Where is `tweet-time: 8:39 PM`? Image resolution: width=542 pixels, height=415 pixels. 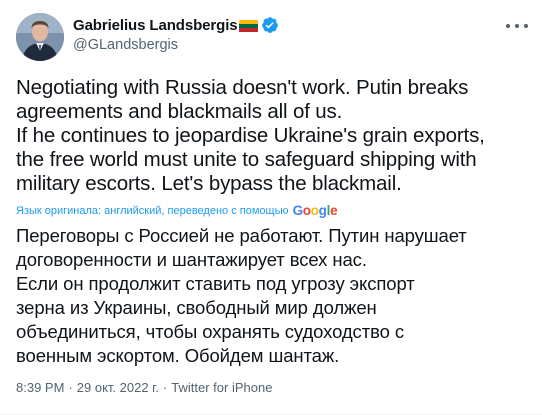
tweet-time: 8:39 PM is located at coordinates (40, 387).